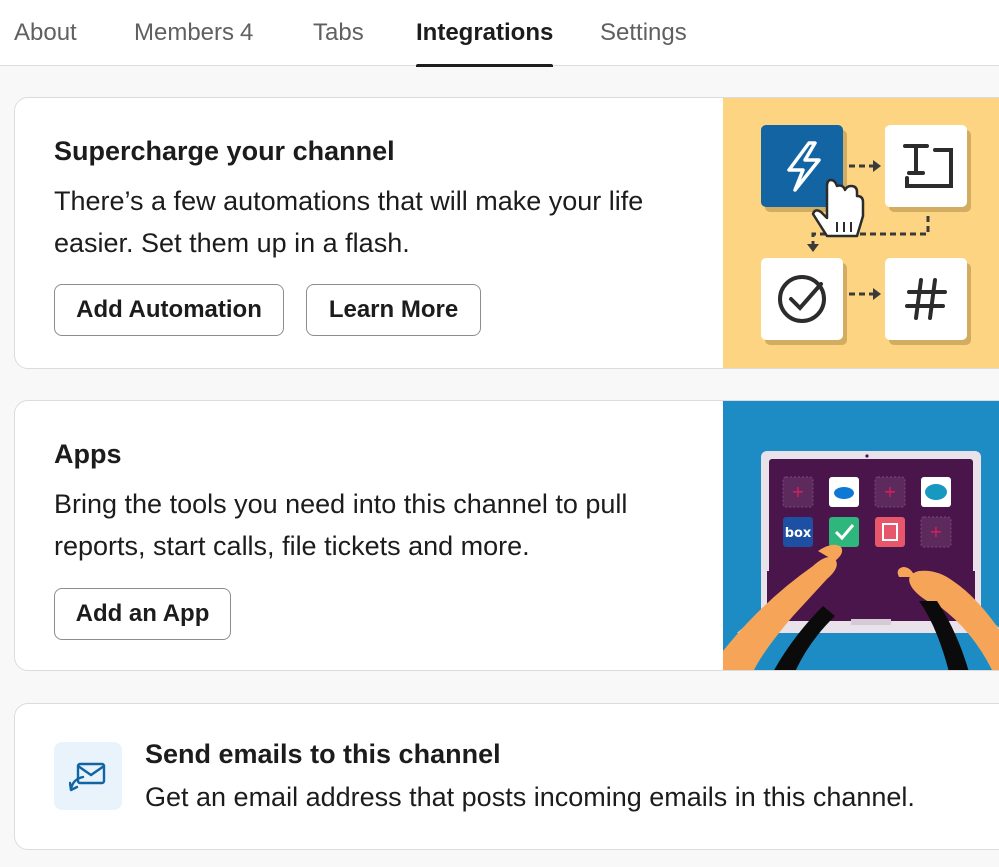  I want to click on automation-illustration, so click(861, 233).